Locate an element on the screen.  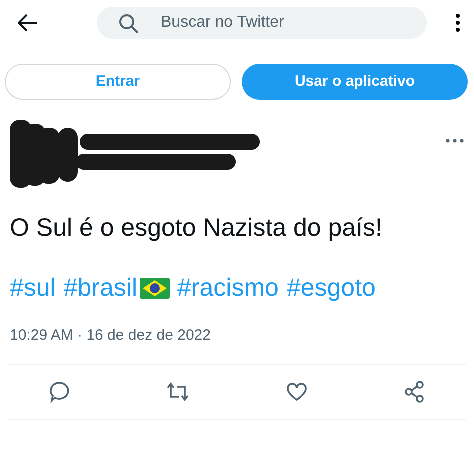
hashtag-link: #sul is located at coordinates (33, 288).